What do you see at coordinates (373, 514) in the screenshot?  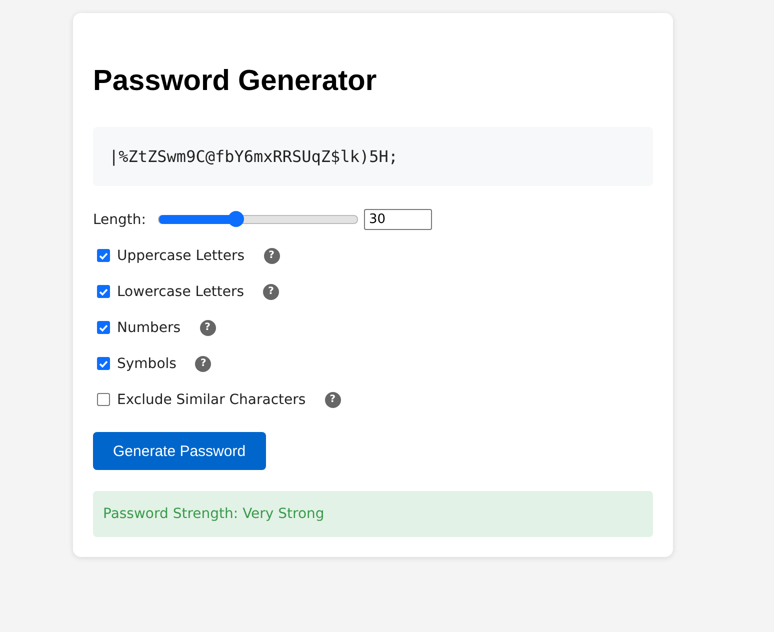 I see `strength-message: Password Strength: Very Strong` at bounding box center [373, 514].